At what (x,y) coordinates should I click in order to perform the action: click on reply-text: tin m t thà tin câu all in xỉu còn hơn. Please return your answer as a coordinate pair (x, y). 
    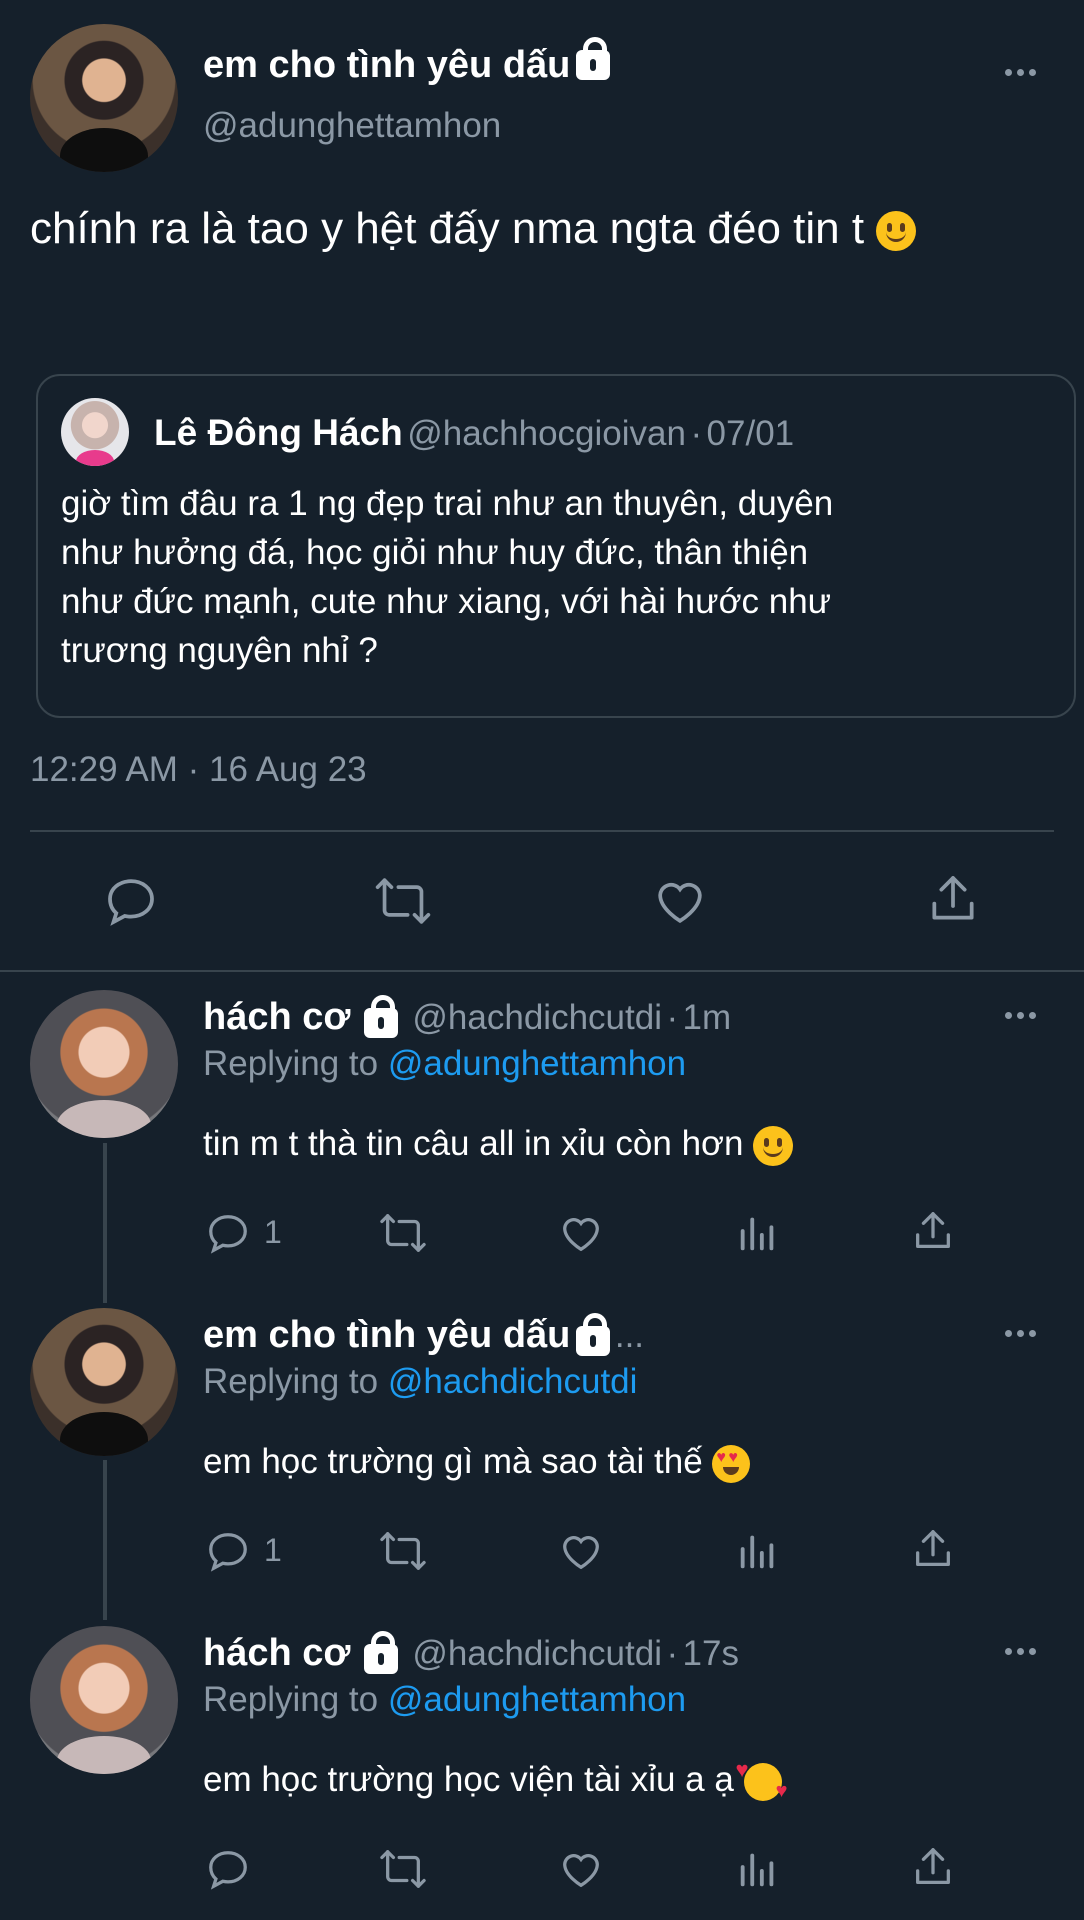
    Looking at the image, I should click on (498, 1145).